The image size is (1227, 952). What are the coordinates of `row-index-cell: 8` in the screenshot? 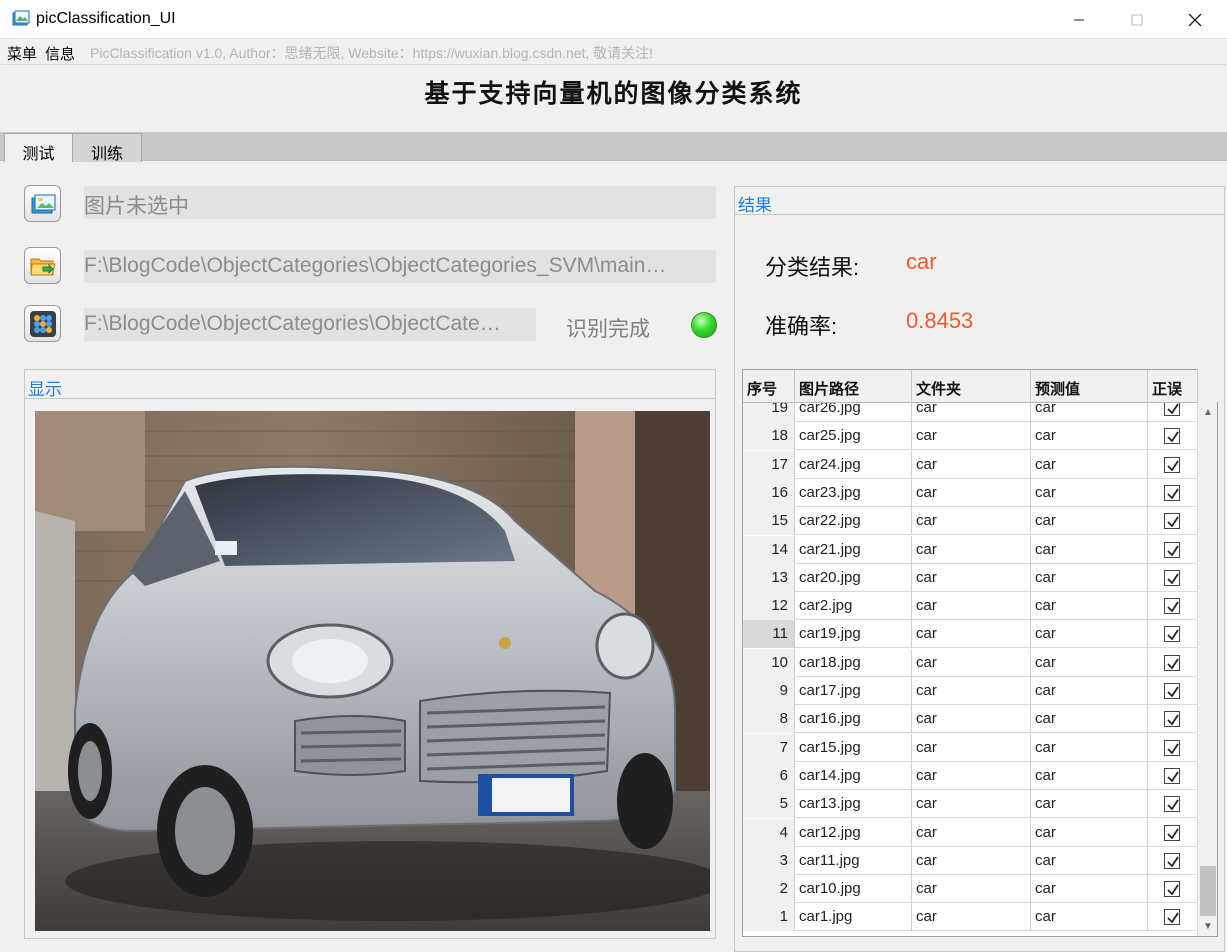 It's located at (769, 719).